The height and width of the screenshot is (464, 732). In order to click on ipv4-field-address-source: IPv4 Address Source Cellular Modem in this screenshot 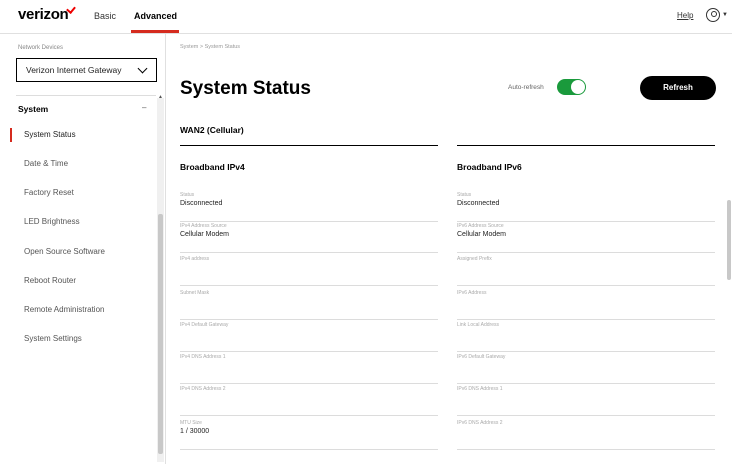, I will do `click(309, 238)`.